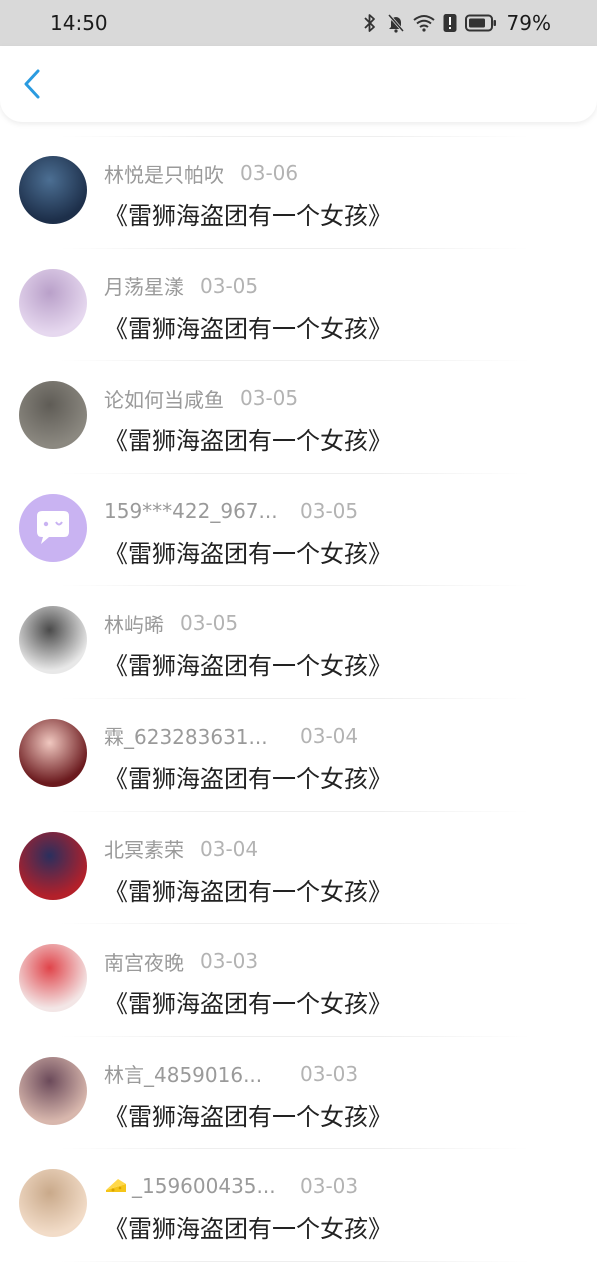  I want to click on username: 南宫夜晚, so click(144, 961).